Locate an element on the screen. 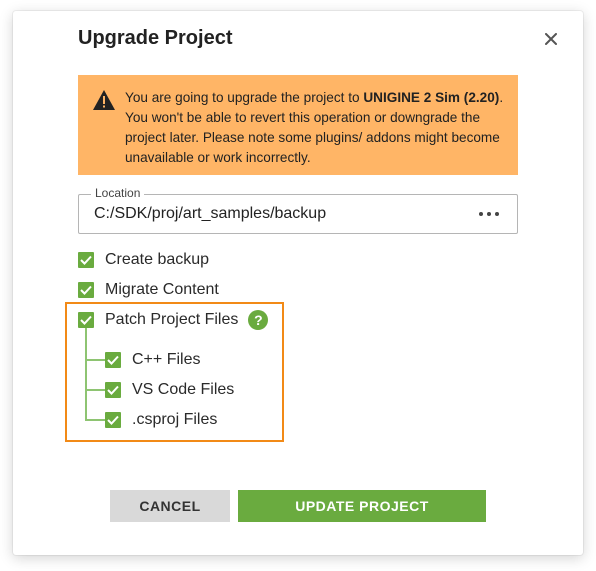 The width and height of the screenshot is (596, 571). location-value: C:/SDK/proj/art_samples/backup is located at coordinates (210, 214).